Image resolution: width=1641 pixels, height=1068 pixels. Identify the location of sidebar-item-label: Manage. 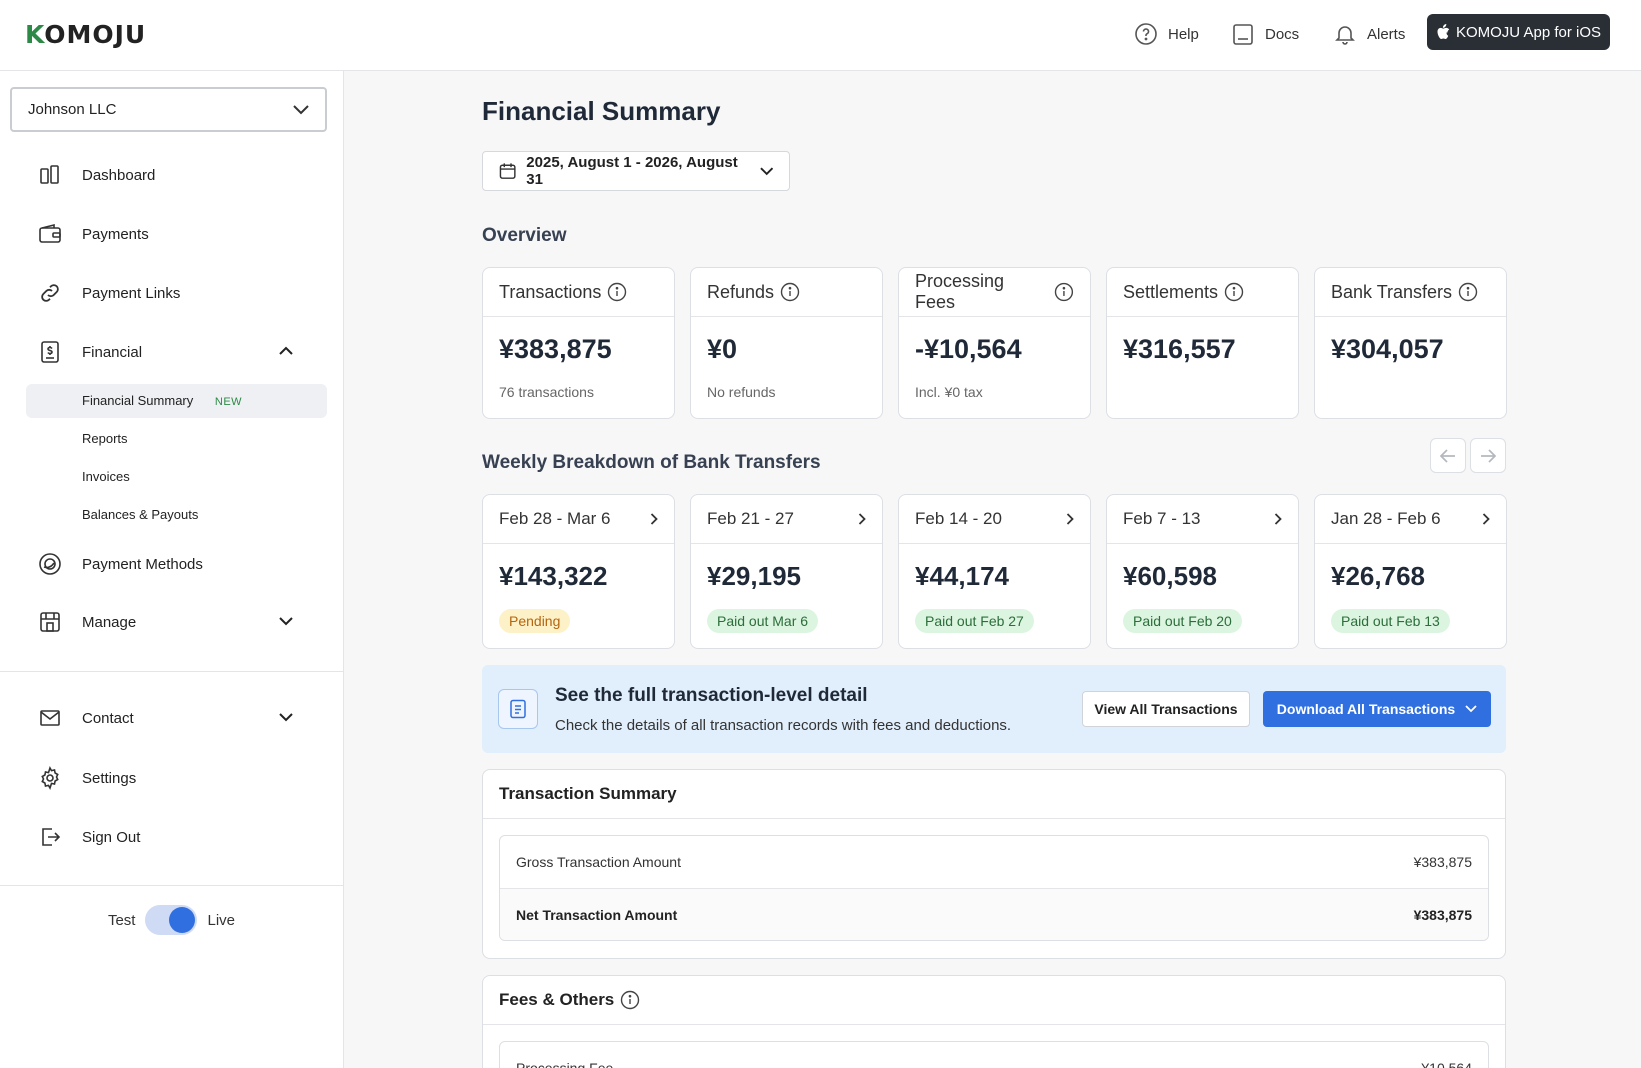
(109, 622).